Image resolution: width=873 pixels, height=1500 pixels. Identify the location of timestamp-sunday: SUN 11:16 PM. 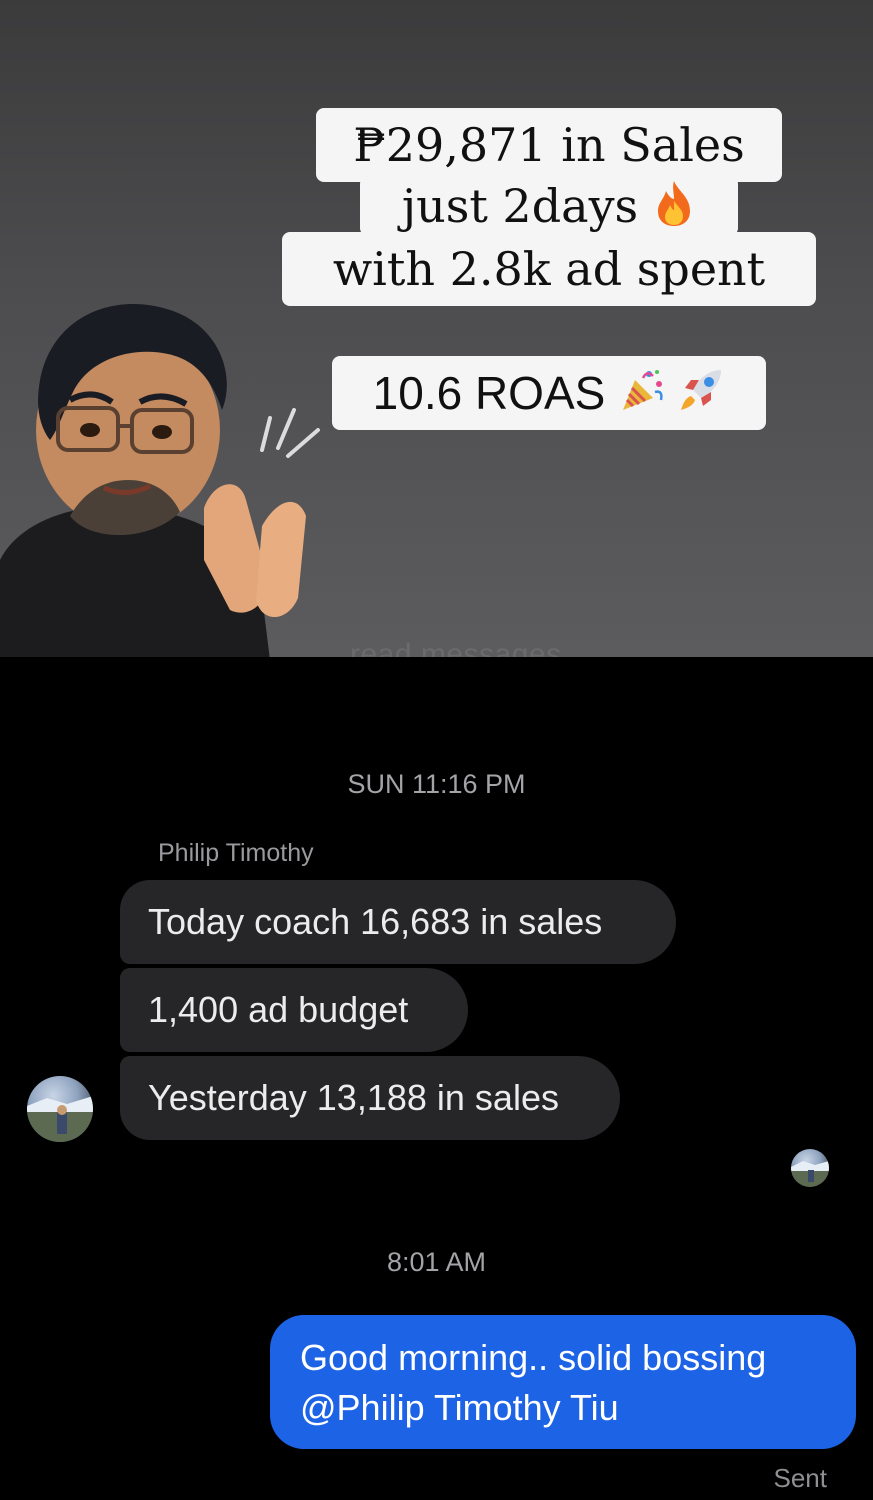
(436, 784).